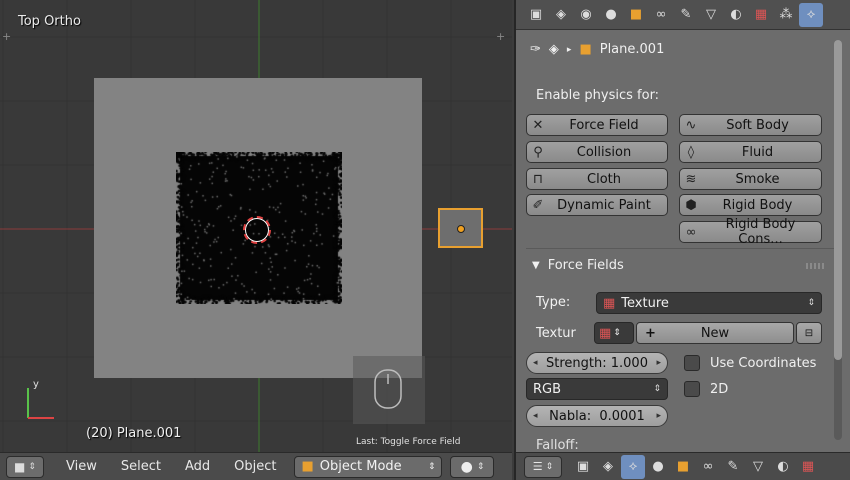  Describe the element at coordinates (786, 15) in the screenshot. I see `particles-icon: ⁂` at that location.